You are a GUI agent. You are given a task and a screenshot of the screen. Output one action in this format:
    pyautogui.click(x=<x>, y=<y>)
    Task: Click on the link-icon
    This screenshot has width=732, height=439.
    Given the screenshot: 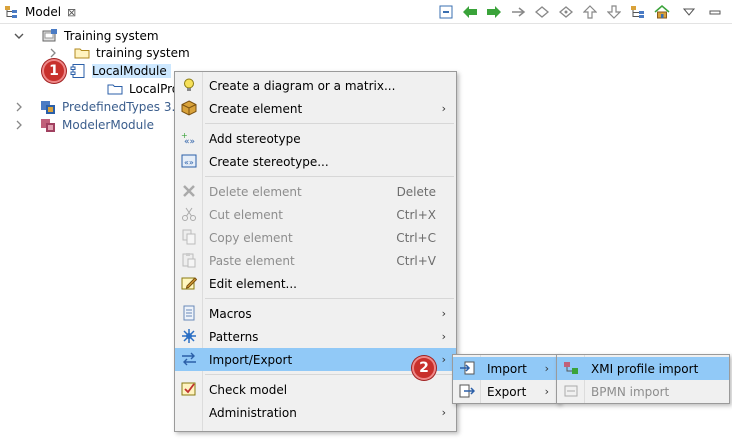 What is the action you would take?
    pyautogui.click(x=638, y=12)
    